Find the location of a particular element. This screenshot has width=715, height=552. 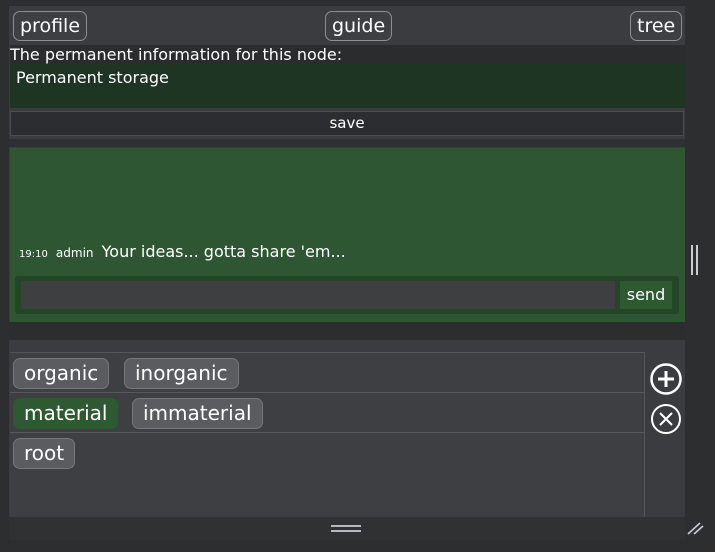

drag-handle-icon is located at coordinates (346, 528).